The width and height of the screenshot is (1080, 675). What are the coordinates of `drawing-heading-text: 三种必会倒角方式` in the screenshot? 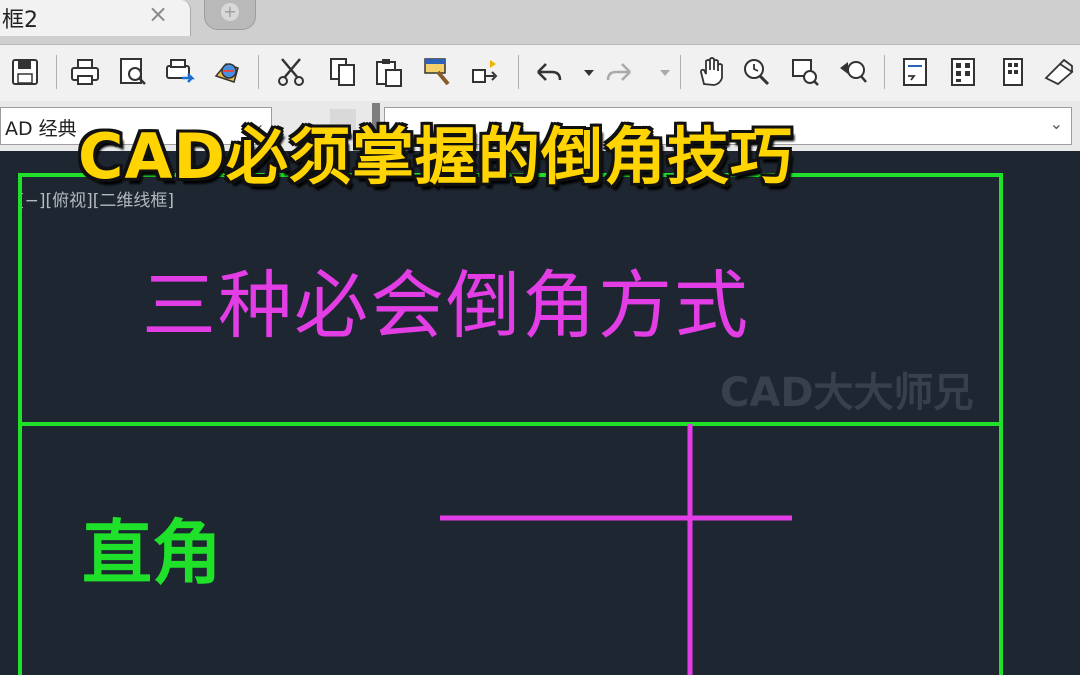 It's located at (446, 306).